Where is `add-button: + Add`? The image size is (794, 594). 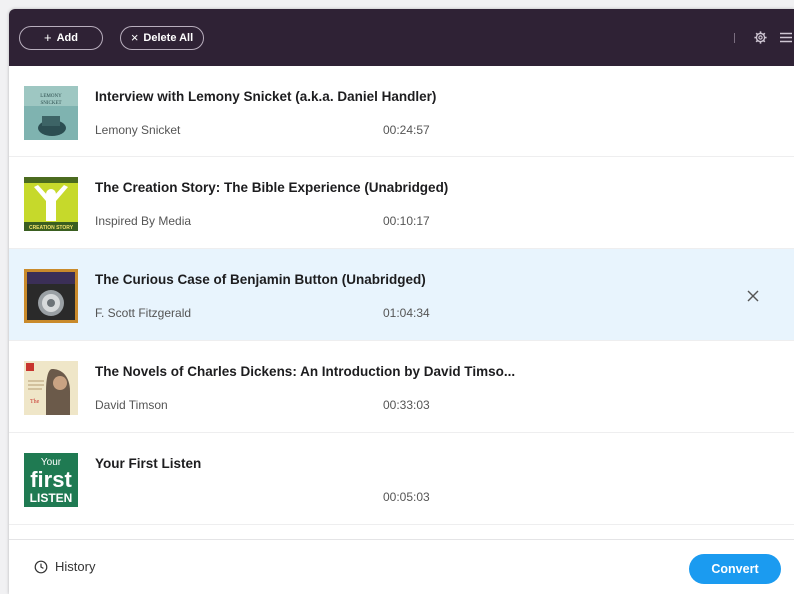
add-button: + Add is located at coordinates (61, 37).